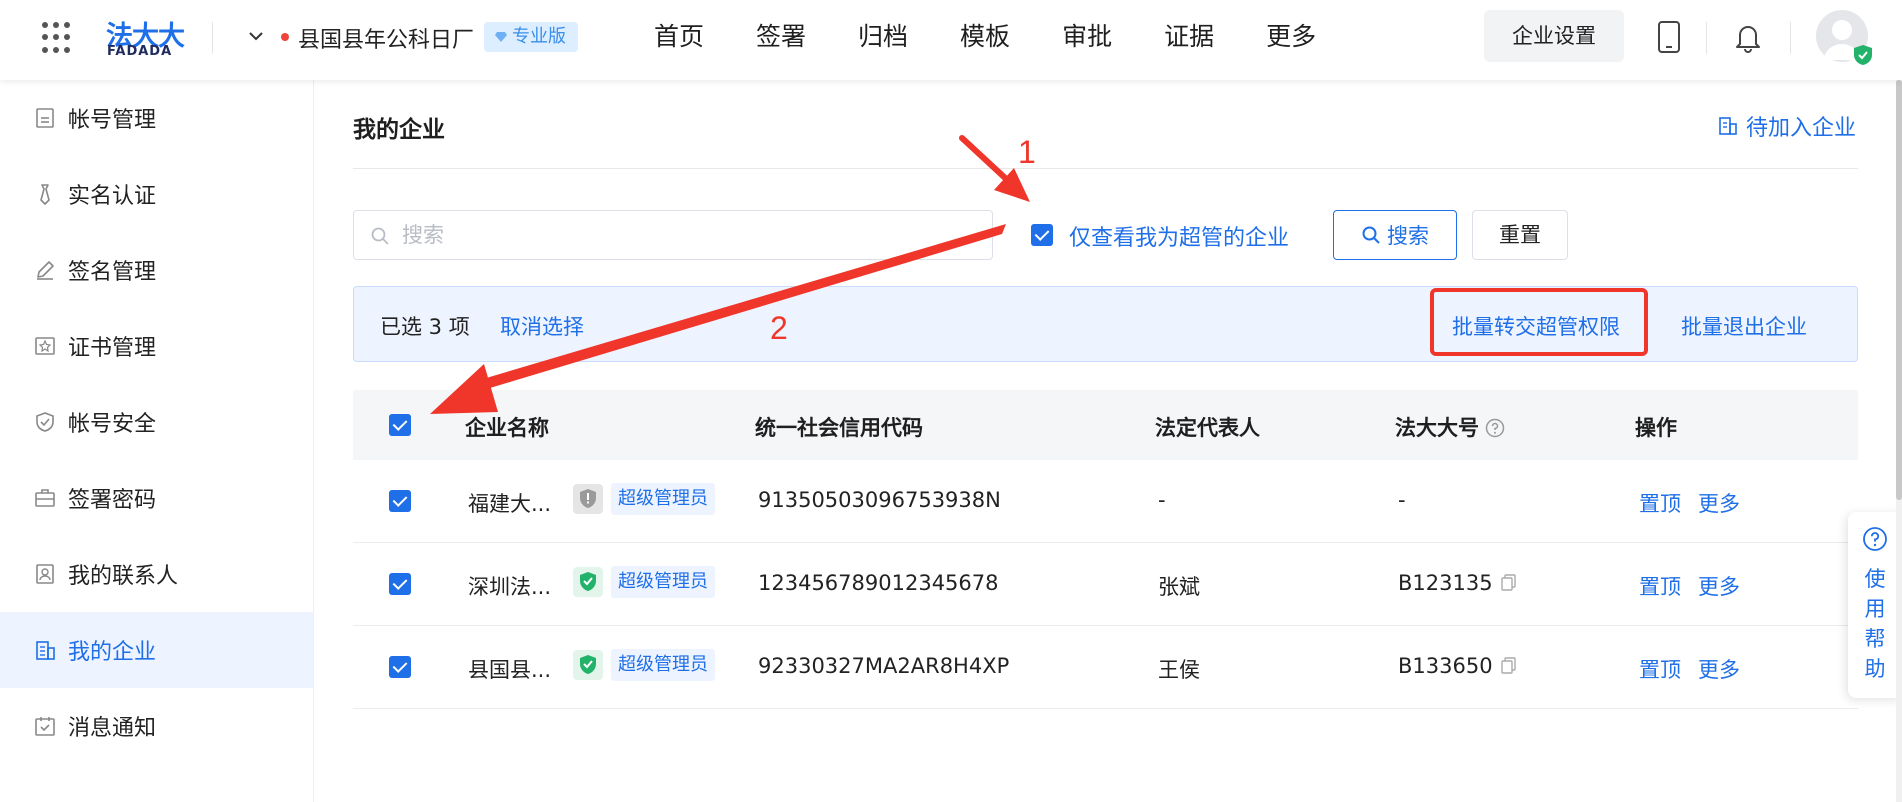  What do you see at coordinates (45, 270) in the screenshot?
I see `pen-icon` at bounding box center [45, 270].